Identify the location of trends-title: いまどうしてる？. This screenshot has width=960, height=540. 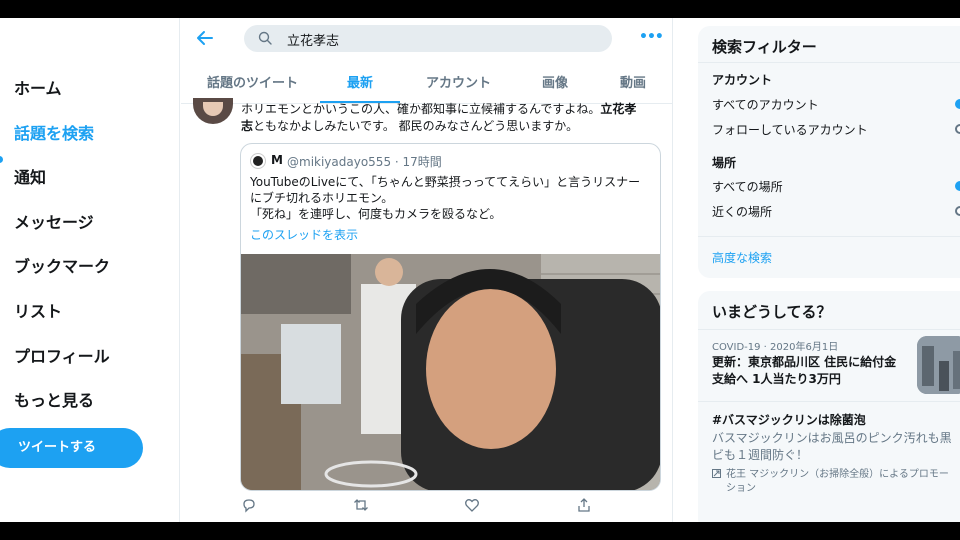
(772, 312).